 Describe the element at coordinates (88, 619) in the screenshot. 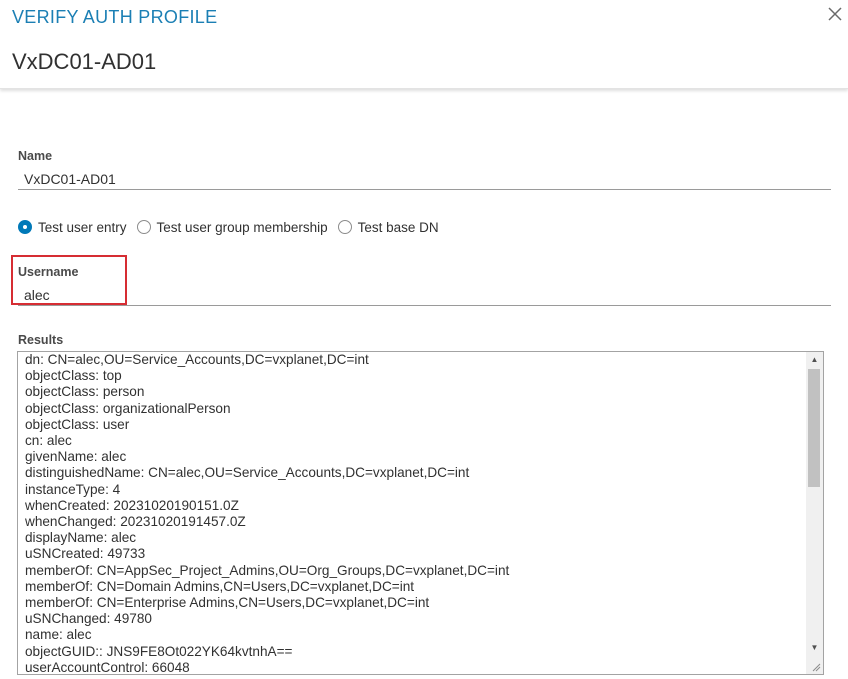

I see `results-line: uSNChanged: 49780` at that location.